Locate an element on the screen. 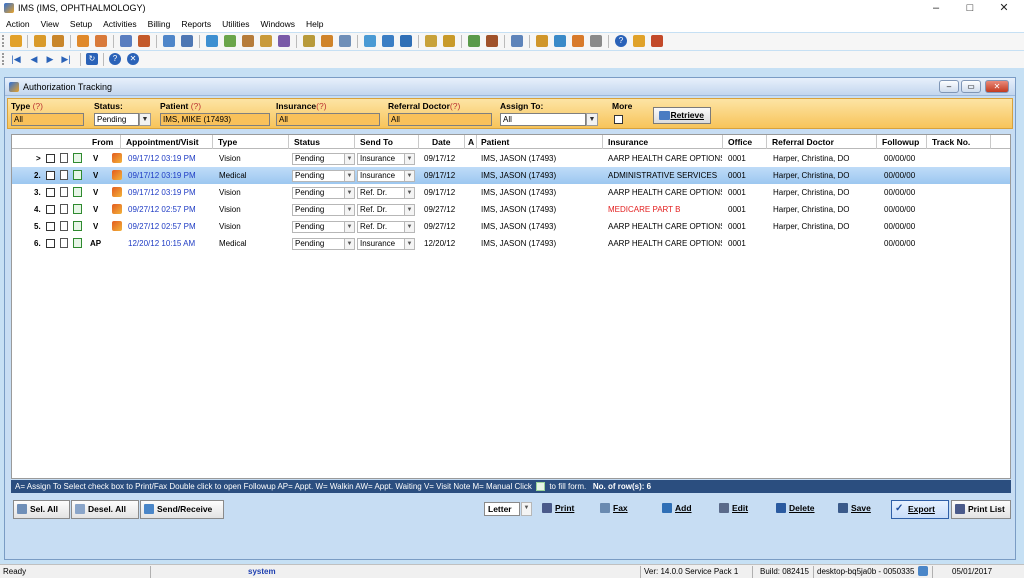  retrieve-button: Retrieve is located at coordinates (682, 115).